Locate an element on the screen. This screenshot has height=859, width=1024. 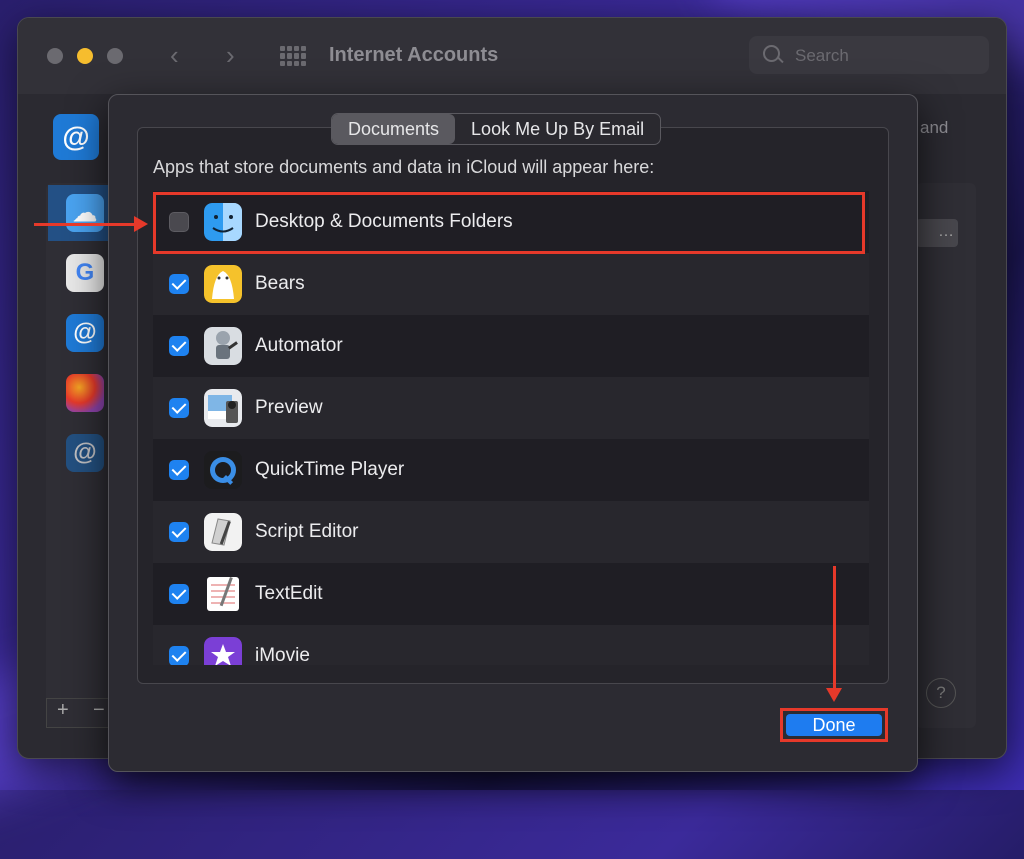
background-text-fragment: and is located at coordinates (934, 127).